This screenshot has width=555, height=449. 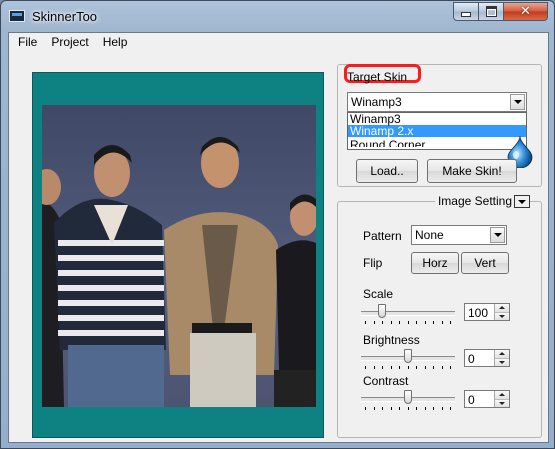 I want to click on brightness-value: 0, so click(x=471, y=359).